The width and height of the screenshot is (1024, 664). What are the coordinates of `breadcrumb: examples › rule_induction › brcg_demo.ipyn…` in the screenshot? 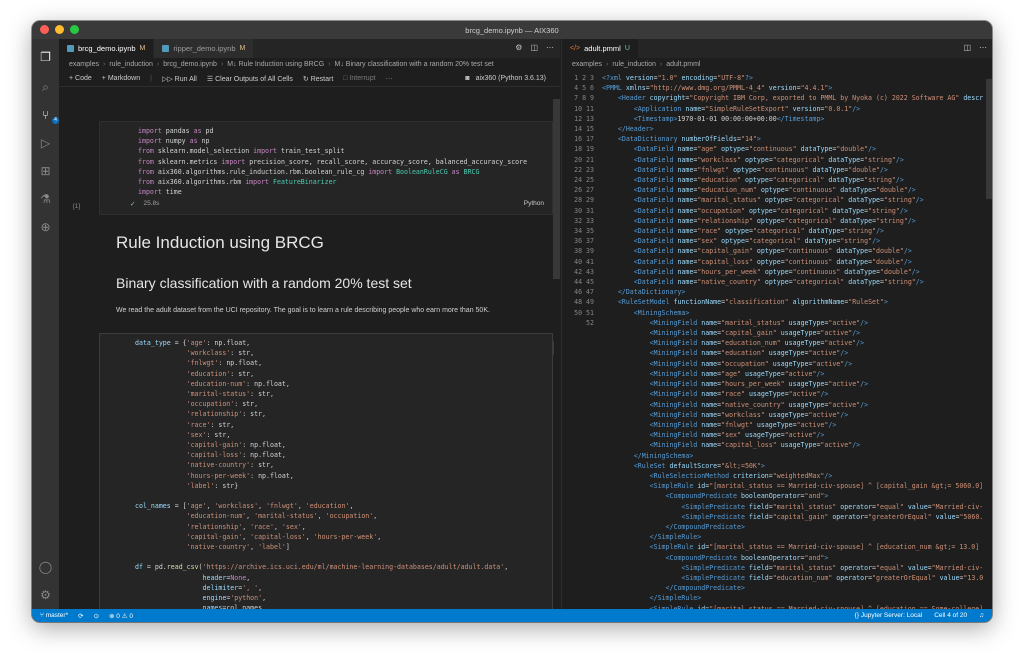 It's located at (281, 64).